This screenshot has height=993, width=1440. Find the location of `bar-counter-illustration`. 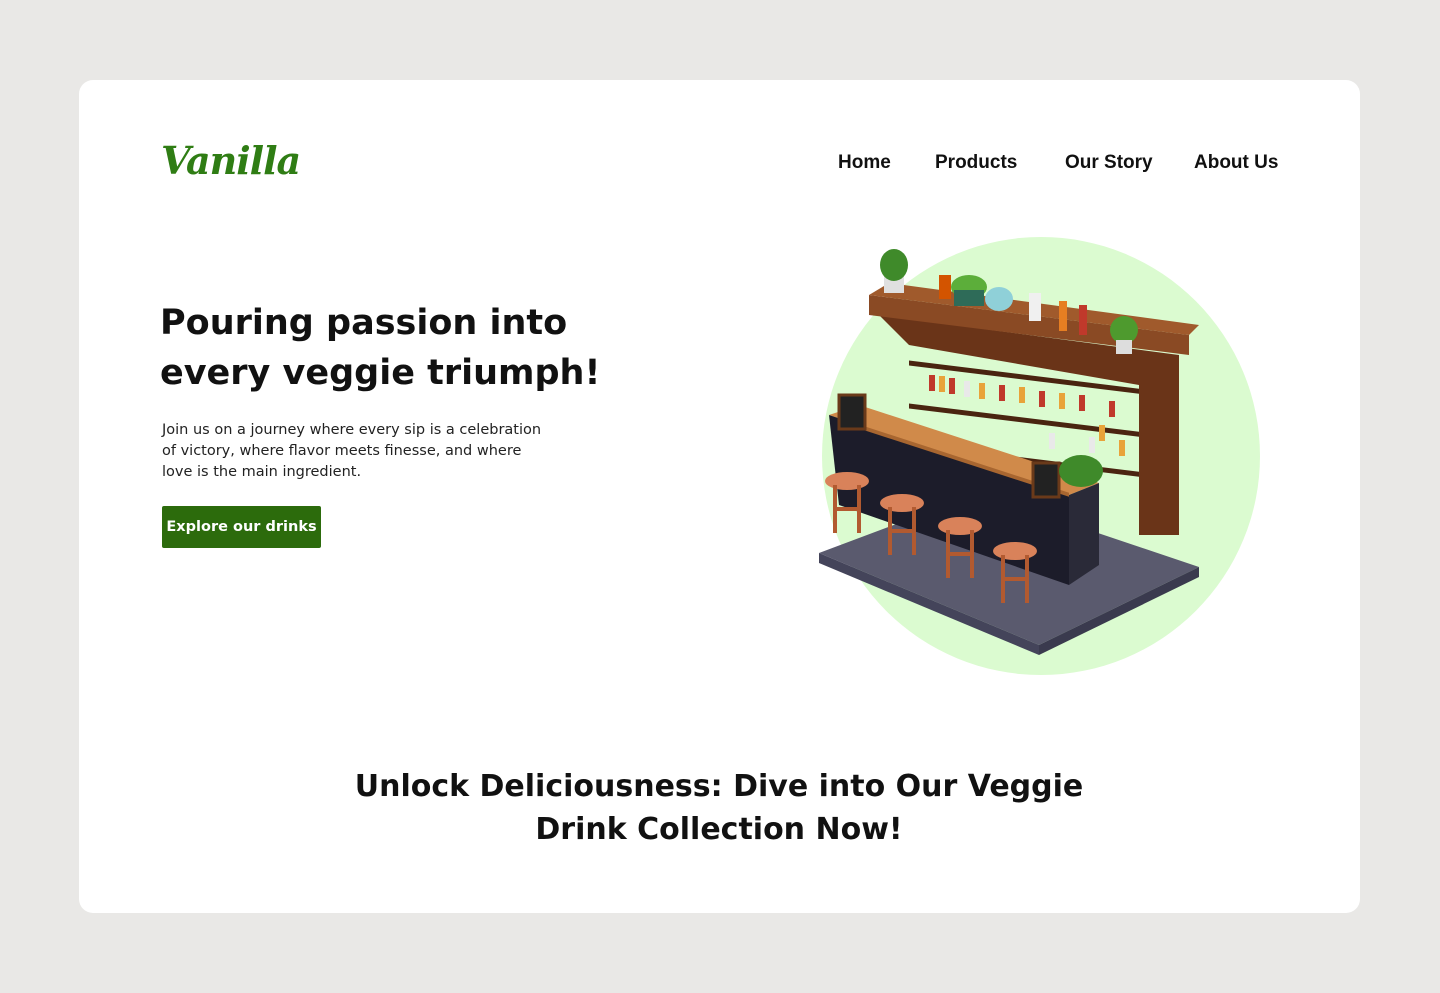

bar-counter-illustration is located at coordinates (1009, 452).